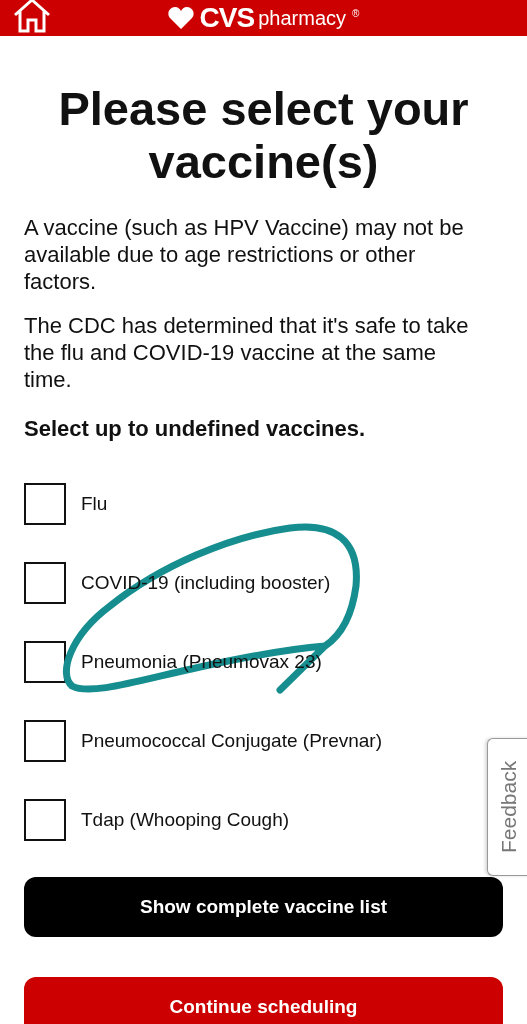  I want to click on continue-button: Continue scheduling, so click(263, 1000).